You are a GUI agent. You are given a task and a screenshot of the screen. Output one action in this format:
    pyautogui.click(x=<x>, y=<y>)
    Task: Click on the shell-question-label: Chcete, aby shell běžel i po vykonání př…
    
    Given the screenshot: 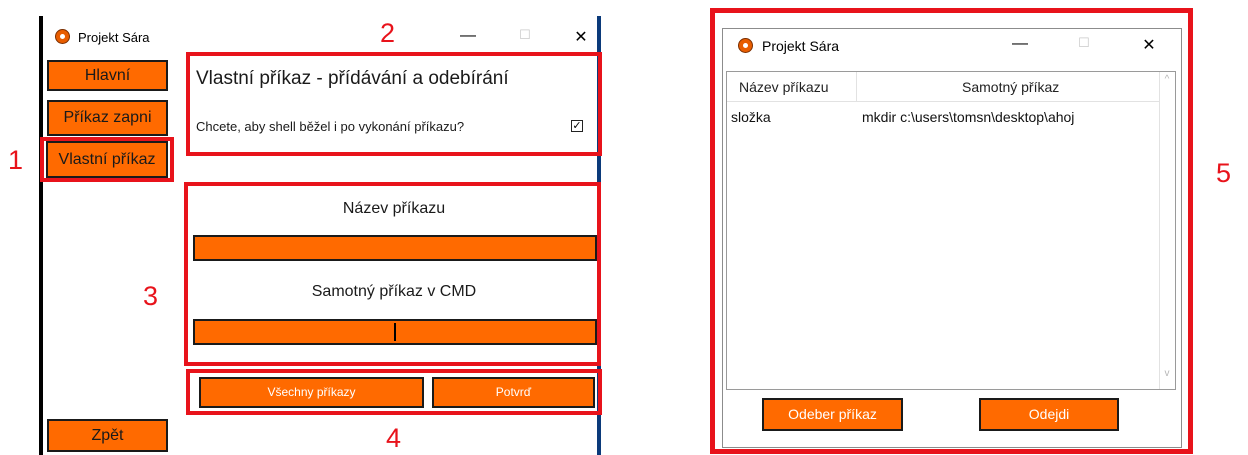 What is the action you would take?
    pyautogui.click(x=330, y=126)
    